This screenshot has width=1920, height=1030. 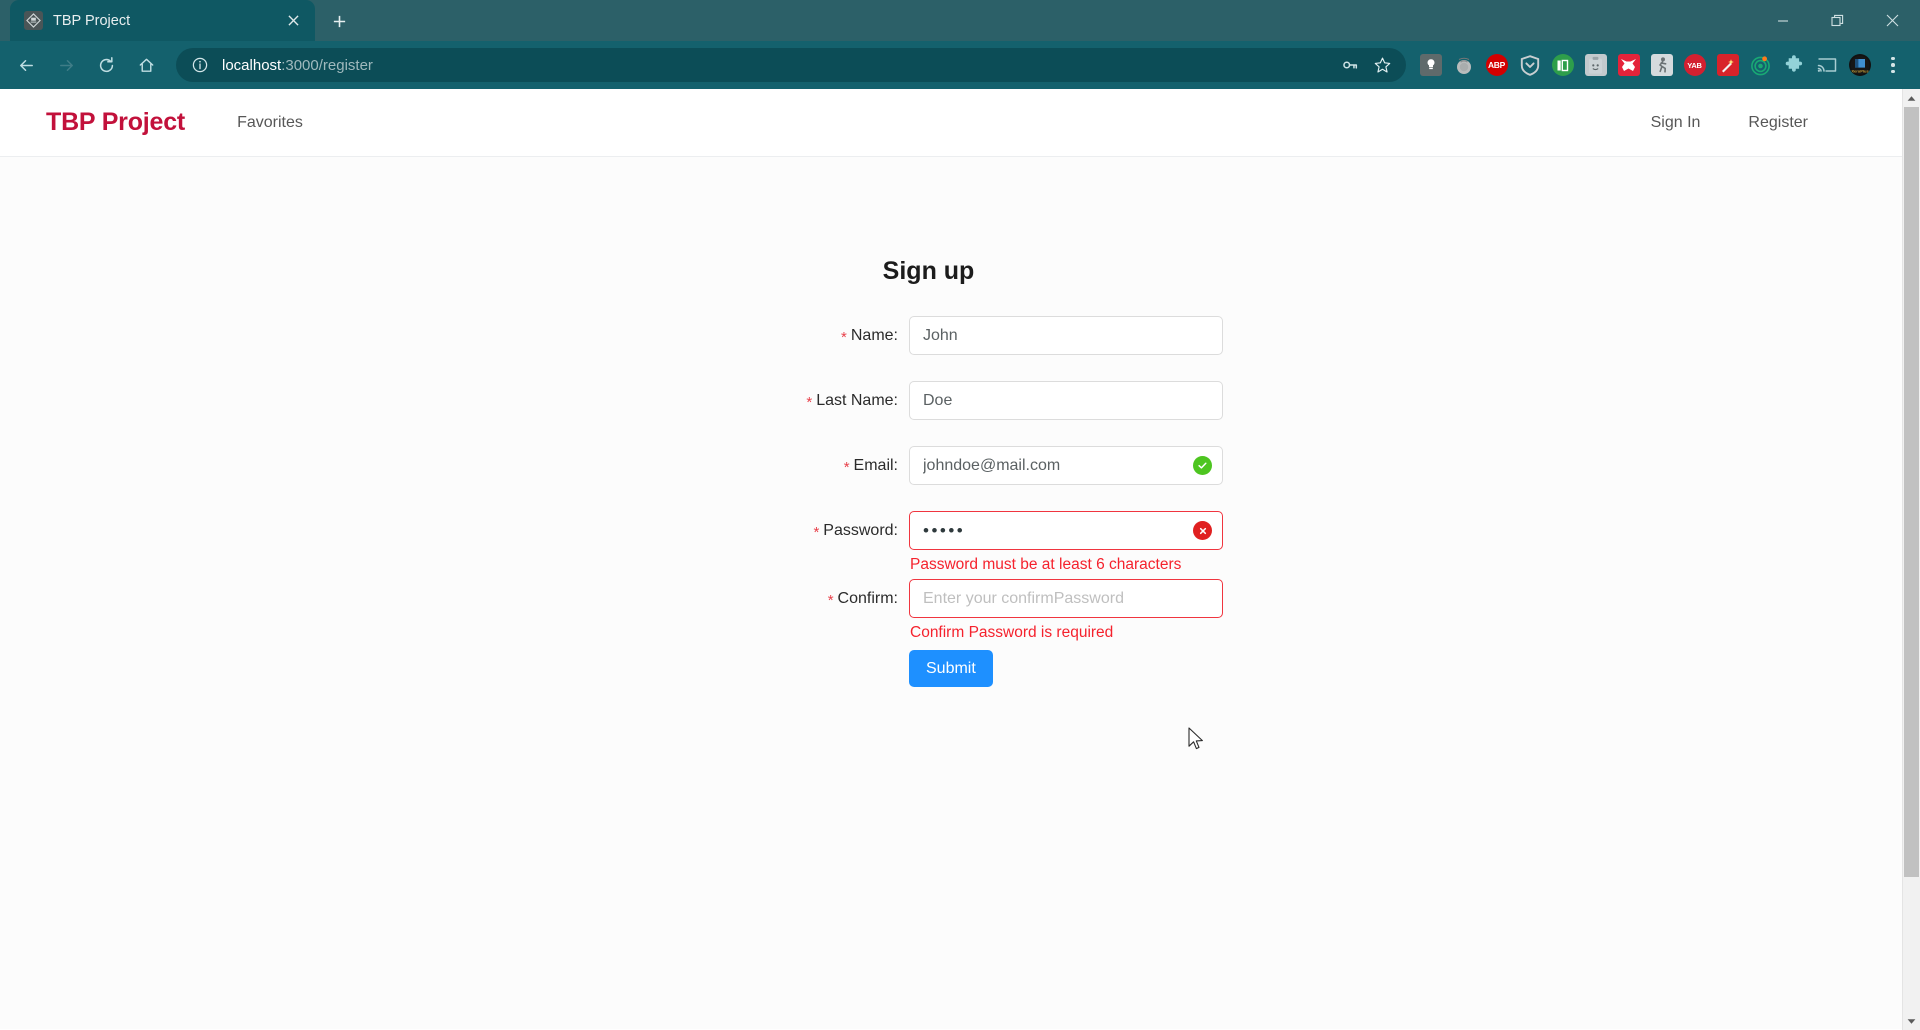 What do you see at coordinates (1066, 530) in the screenshot?
I see `password-input: •••••` at bounding box center [1066, 530].